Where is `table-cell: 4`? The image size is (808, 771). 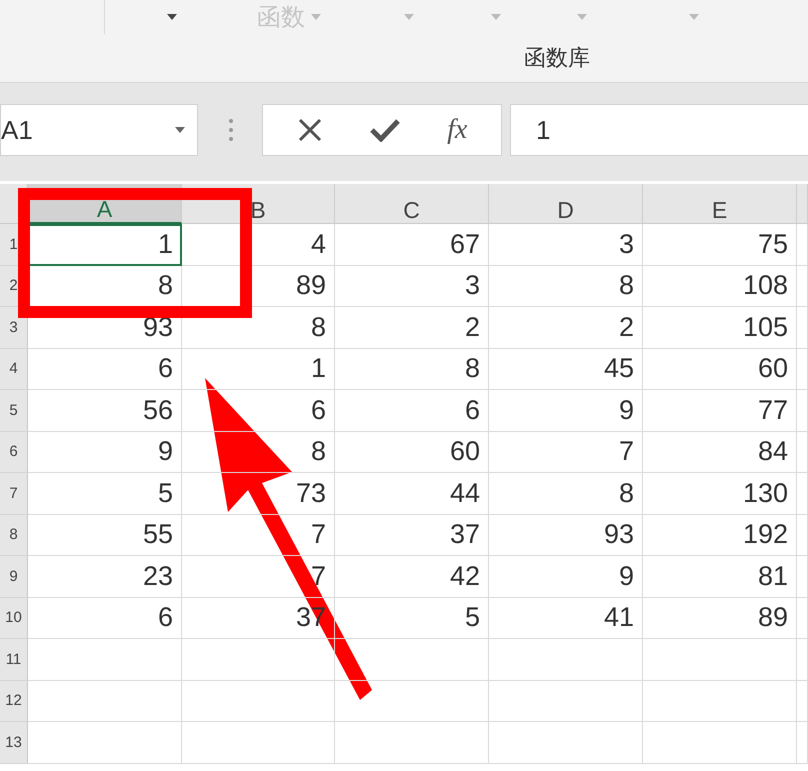
table-cell: 4 is located at coordinates (258, 245).